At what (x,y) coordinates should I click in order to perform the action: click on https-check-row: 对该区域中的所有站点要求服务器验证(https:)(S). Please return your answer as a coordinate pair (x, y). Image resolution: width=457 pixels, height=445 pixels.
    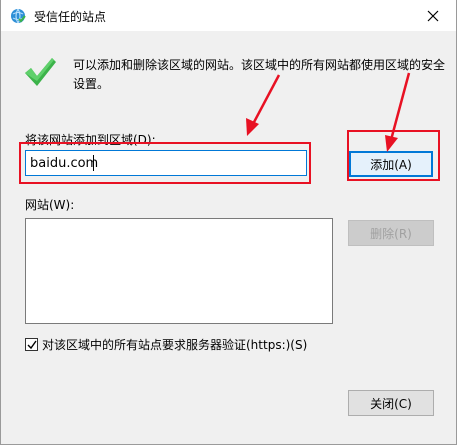
    Looking at the image, I should click on (166, 344).